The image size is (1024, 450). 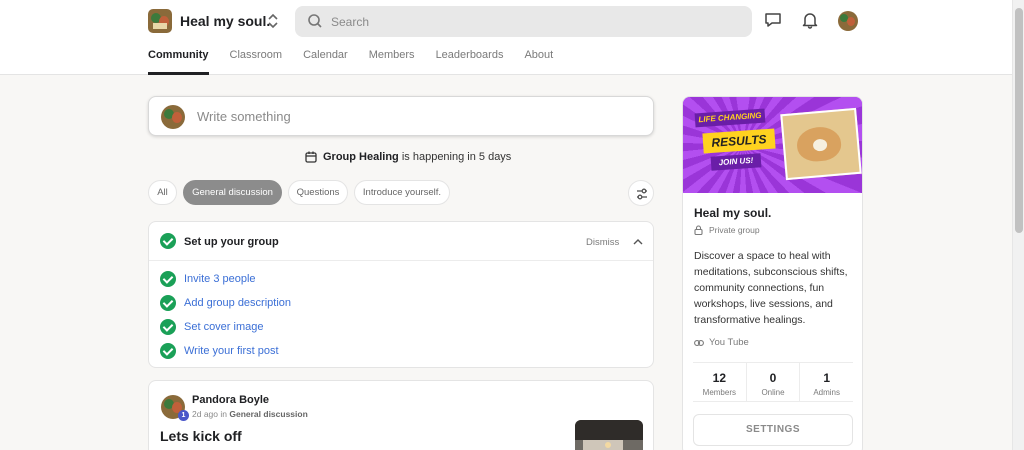 I want to click on dismiss-button: Dismiss, so click(x=602, y=242).